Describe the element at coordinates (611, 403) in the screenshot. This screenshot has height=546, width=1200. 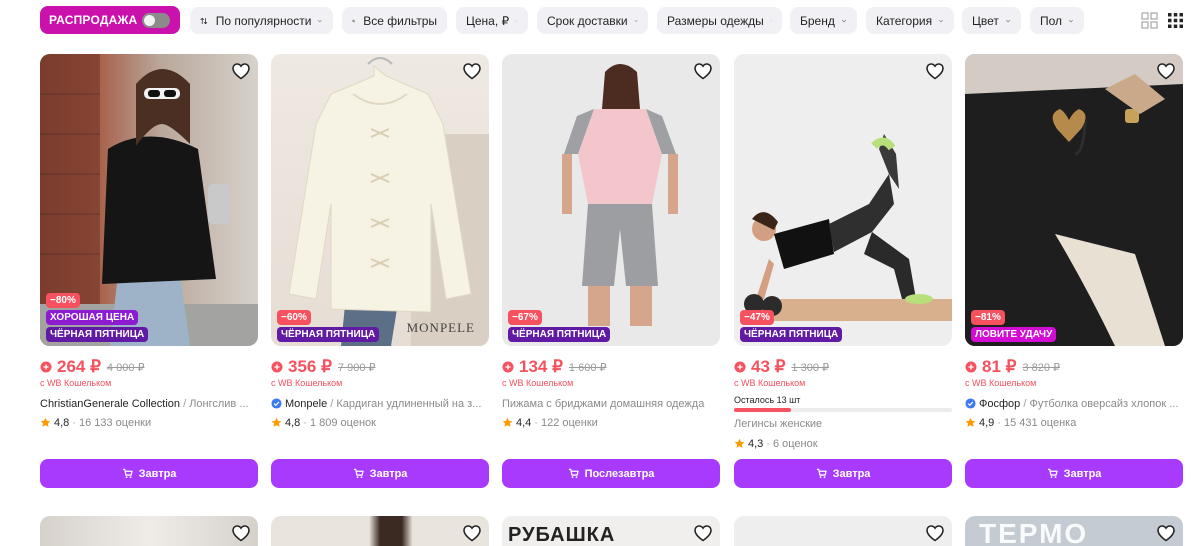
I see `product-title: Пижама с бриджами домашняя одежда` at that location.